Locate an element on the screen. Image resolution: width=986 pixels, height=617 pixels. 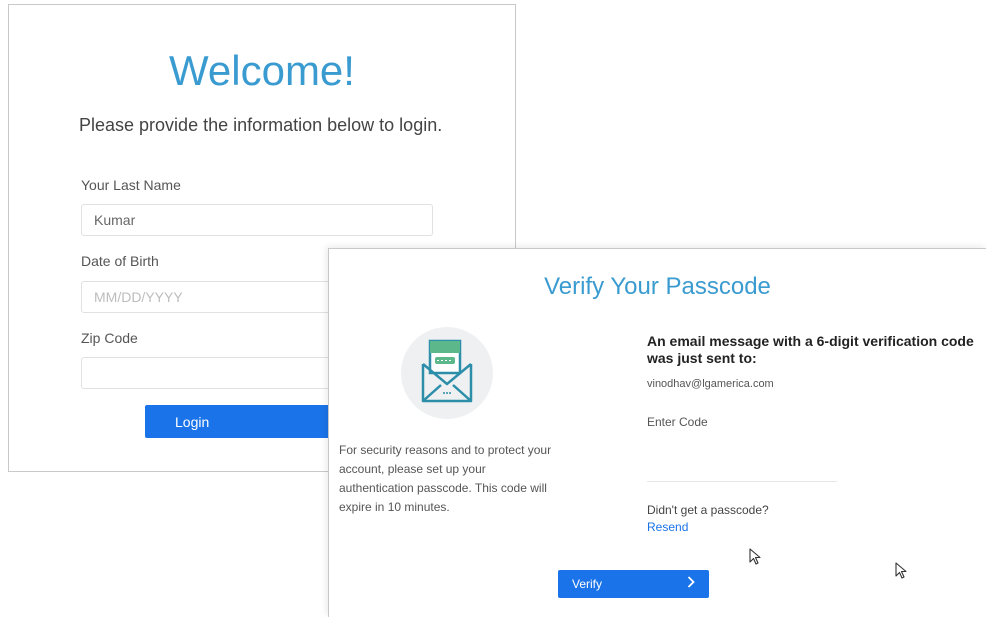
resend-link: Resend is located at coordinates (667, 527).